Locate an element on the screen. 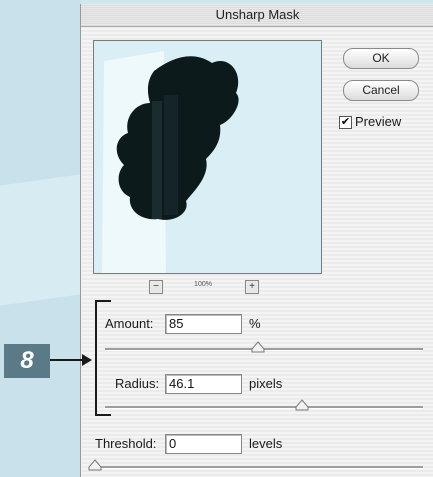 The height and width of the screenshot is (477, 433). amount-label: Amount: is located at coordinates (129, 323).